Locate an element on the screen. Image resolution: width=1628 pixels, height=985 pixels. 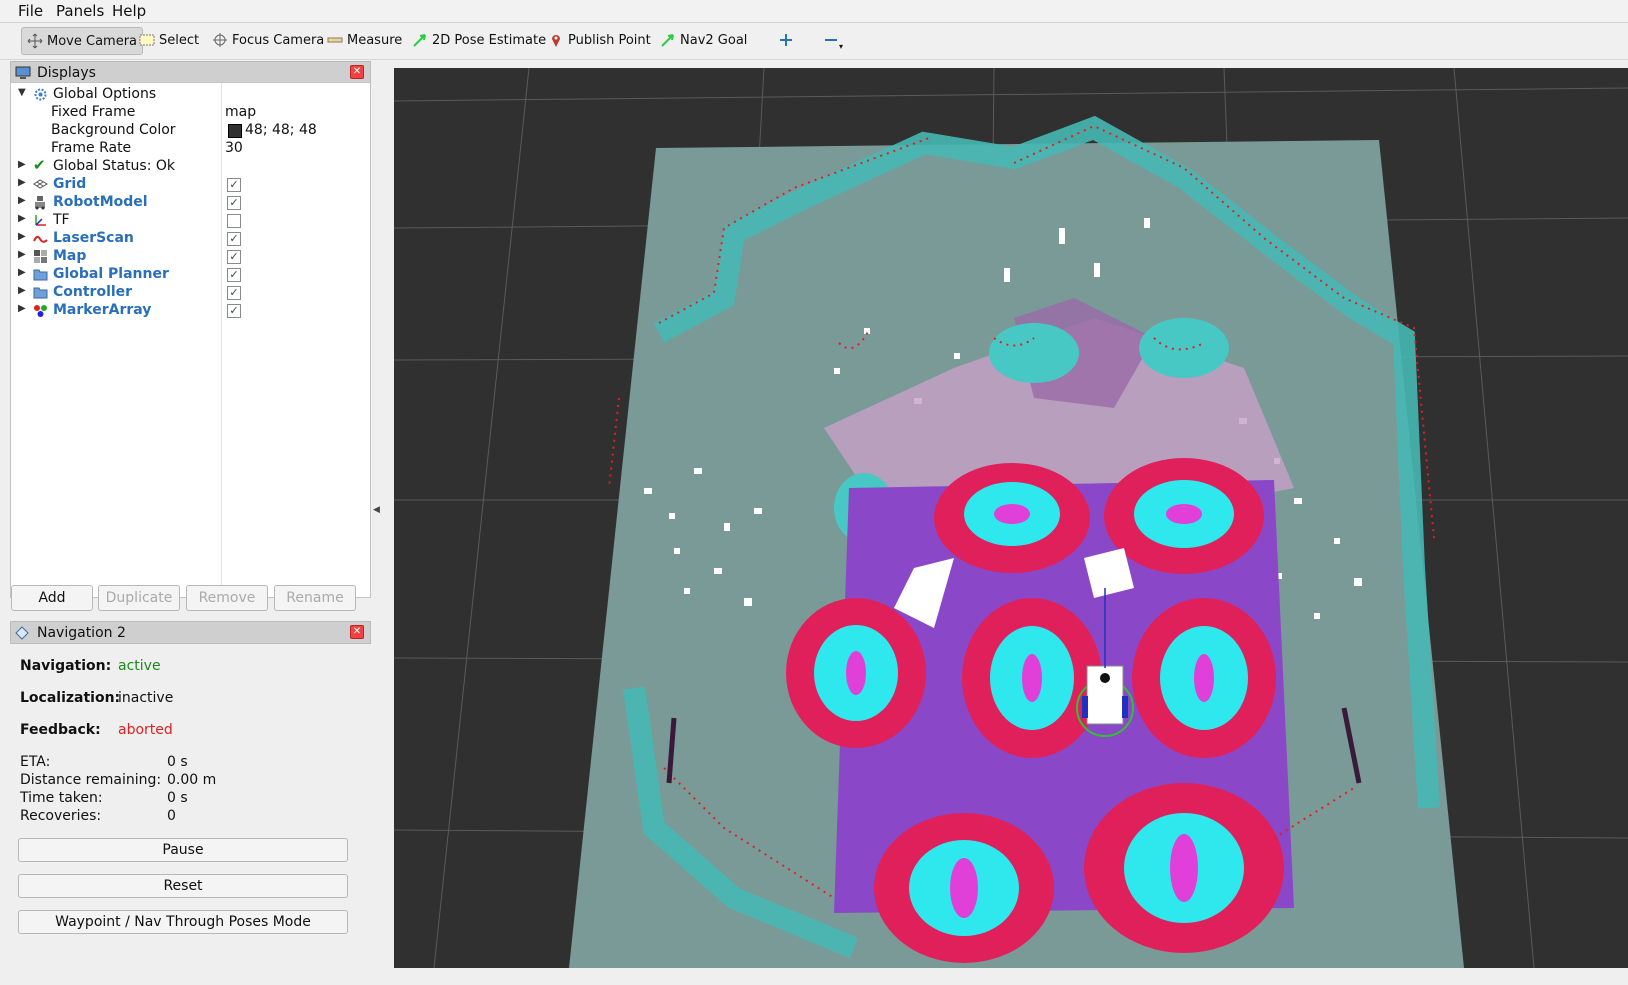
menu-bar: File Panels Help is located at coordinates (814, 11).